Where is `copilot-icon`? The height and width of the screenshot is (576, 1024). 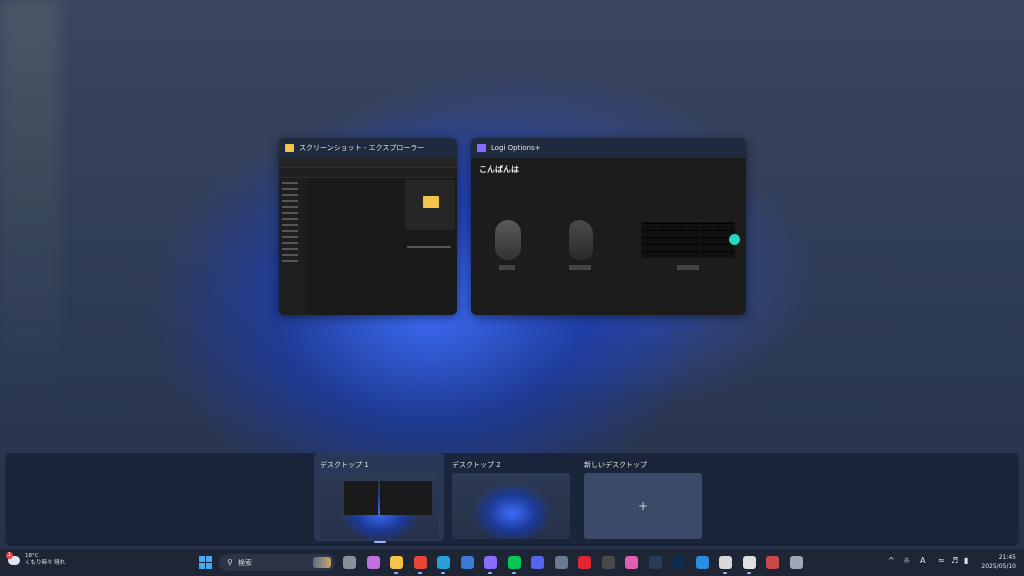
copilot-icon is located at coordinates (373, 562).